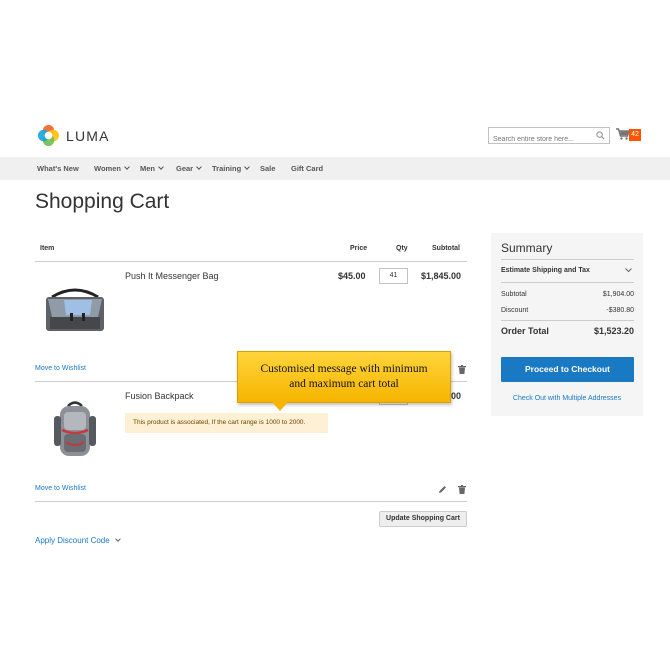  Describe the element at coordinates (58, 168) in the screenshot. I see `nav-item-whats-new: What's New` at that location.